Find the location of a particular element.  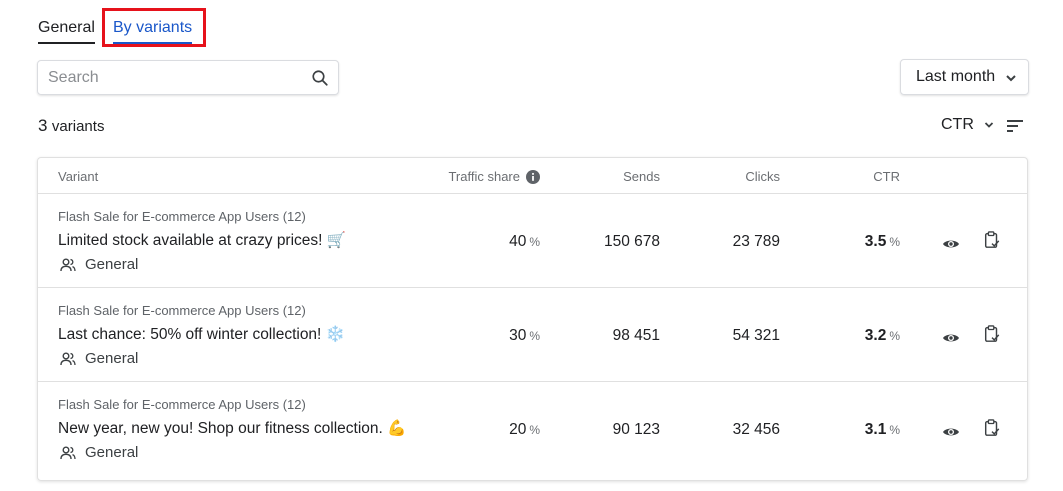

search-box is located at coordinates (188, 77).